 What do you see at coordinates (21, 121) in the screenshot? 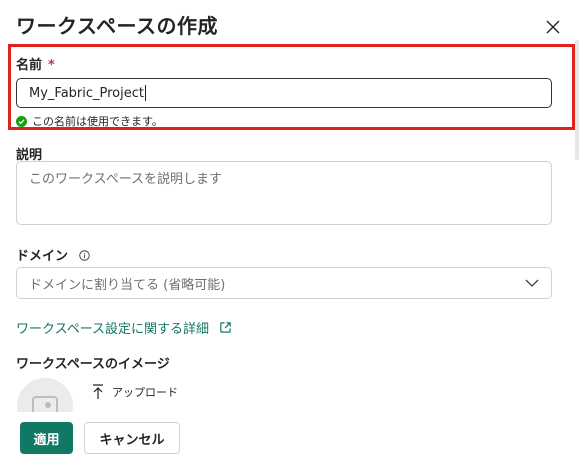
I see `check-circle-icon` at bounding box center [21, 121].